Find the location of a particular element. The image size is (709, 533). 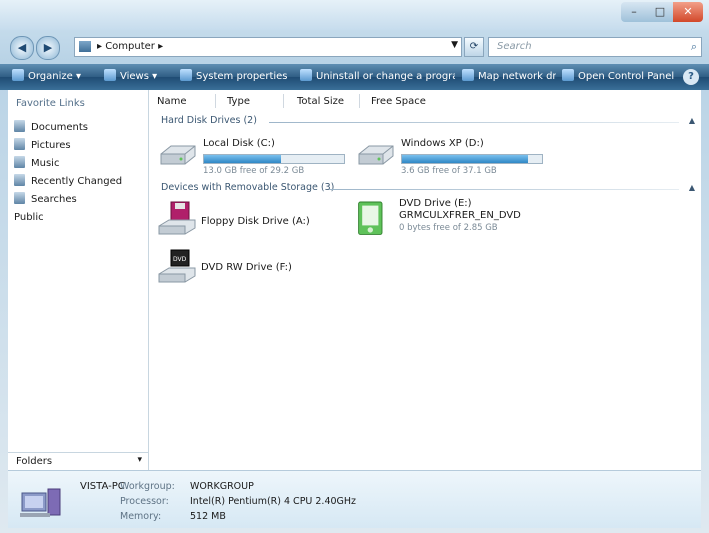

workgroup-label: Workgroup: is located at coordinates (147, 486).